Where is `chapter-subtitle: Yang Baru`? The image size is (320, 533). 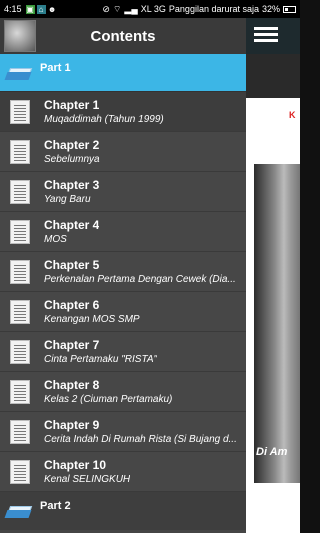
chapter-subtitle: Yang Baru is located at coordinates (67, 199).